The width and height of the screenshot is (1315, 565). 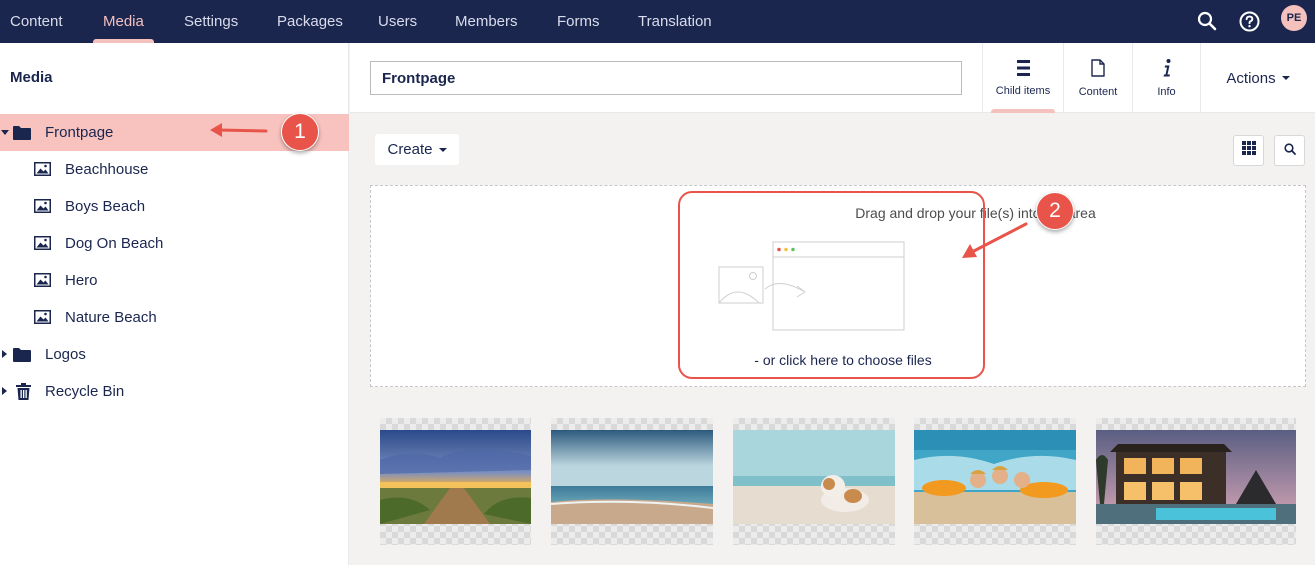 I want to click on media-thumbnail-nature-beach, so click(x=455, y=481).